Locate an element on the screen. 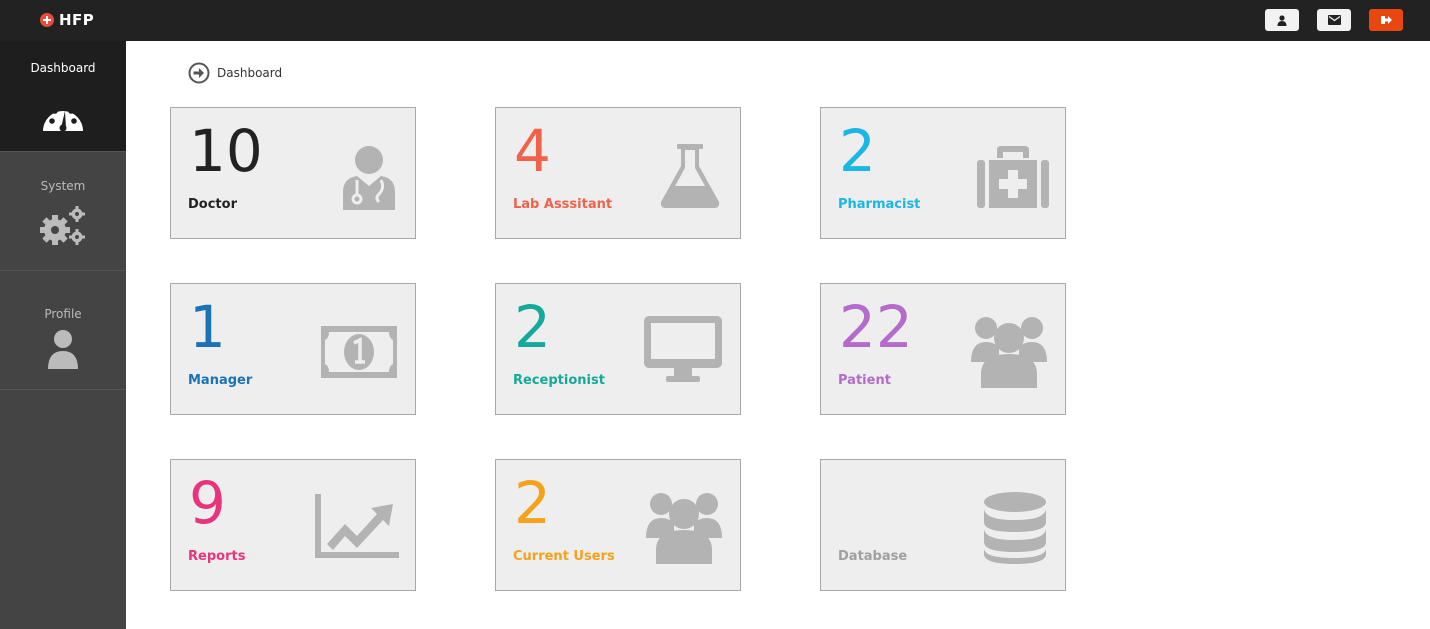 This screenshot has height=629, width=1430. sidebar-item-label: Profile is located at coordinates (63, 314).